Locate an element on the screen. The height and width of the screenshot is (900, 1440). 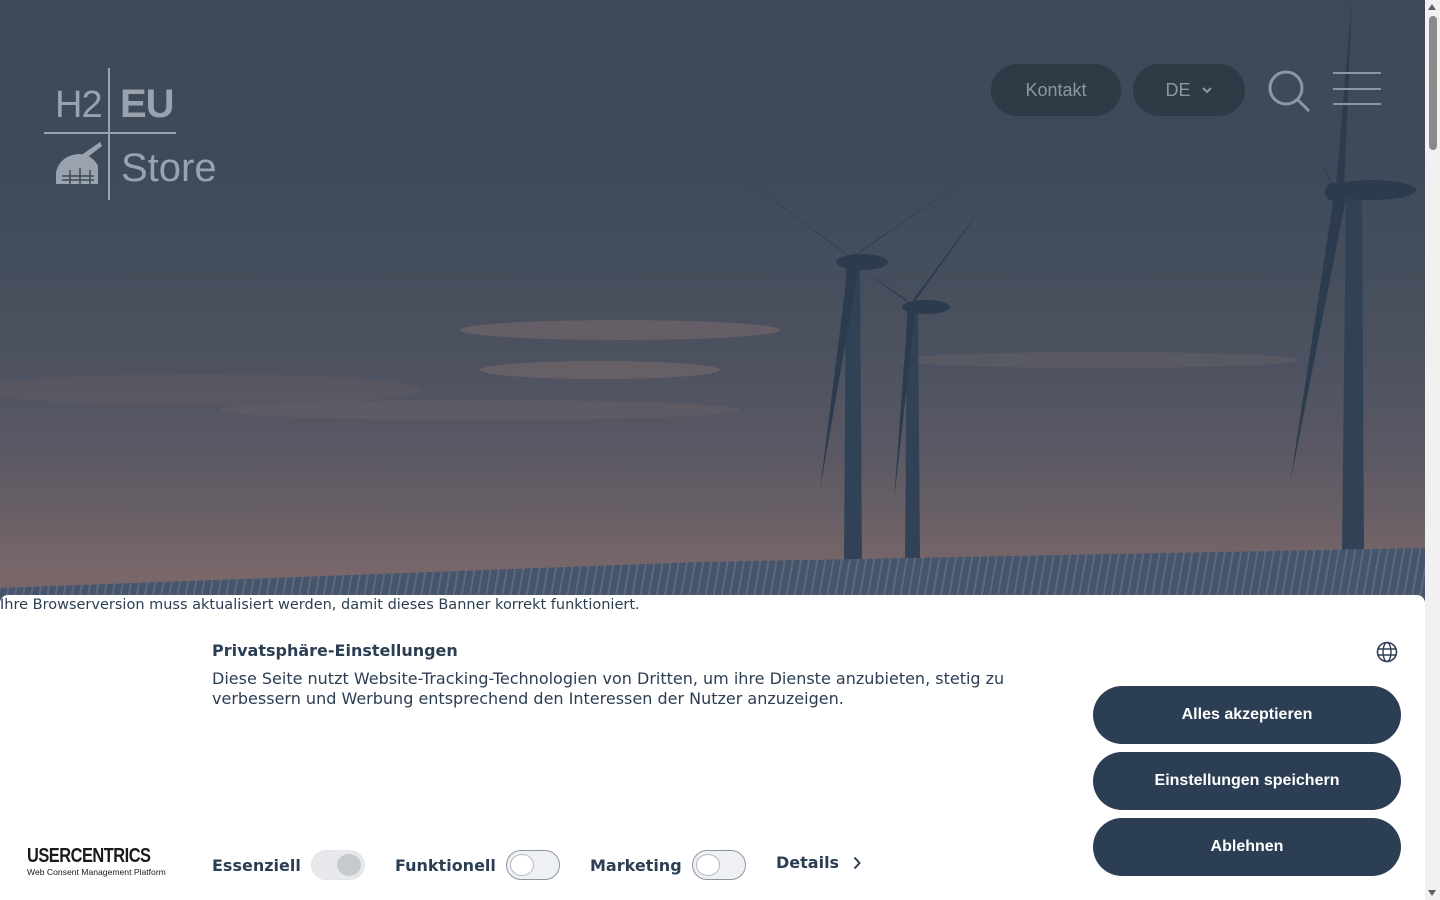
logo-divider-horizontal is located at coordinates (110, 133).